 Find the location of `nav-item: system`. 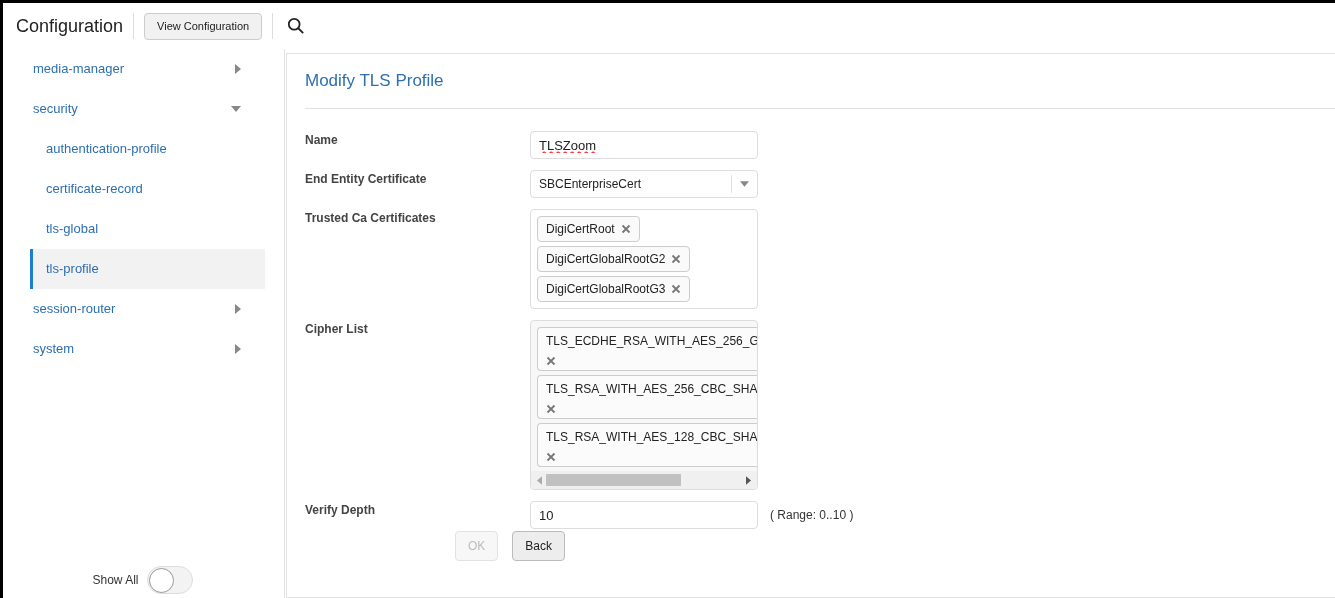

nav-item: system is located at coordinates (147, 349).